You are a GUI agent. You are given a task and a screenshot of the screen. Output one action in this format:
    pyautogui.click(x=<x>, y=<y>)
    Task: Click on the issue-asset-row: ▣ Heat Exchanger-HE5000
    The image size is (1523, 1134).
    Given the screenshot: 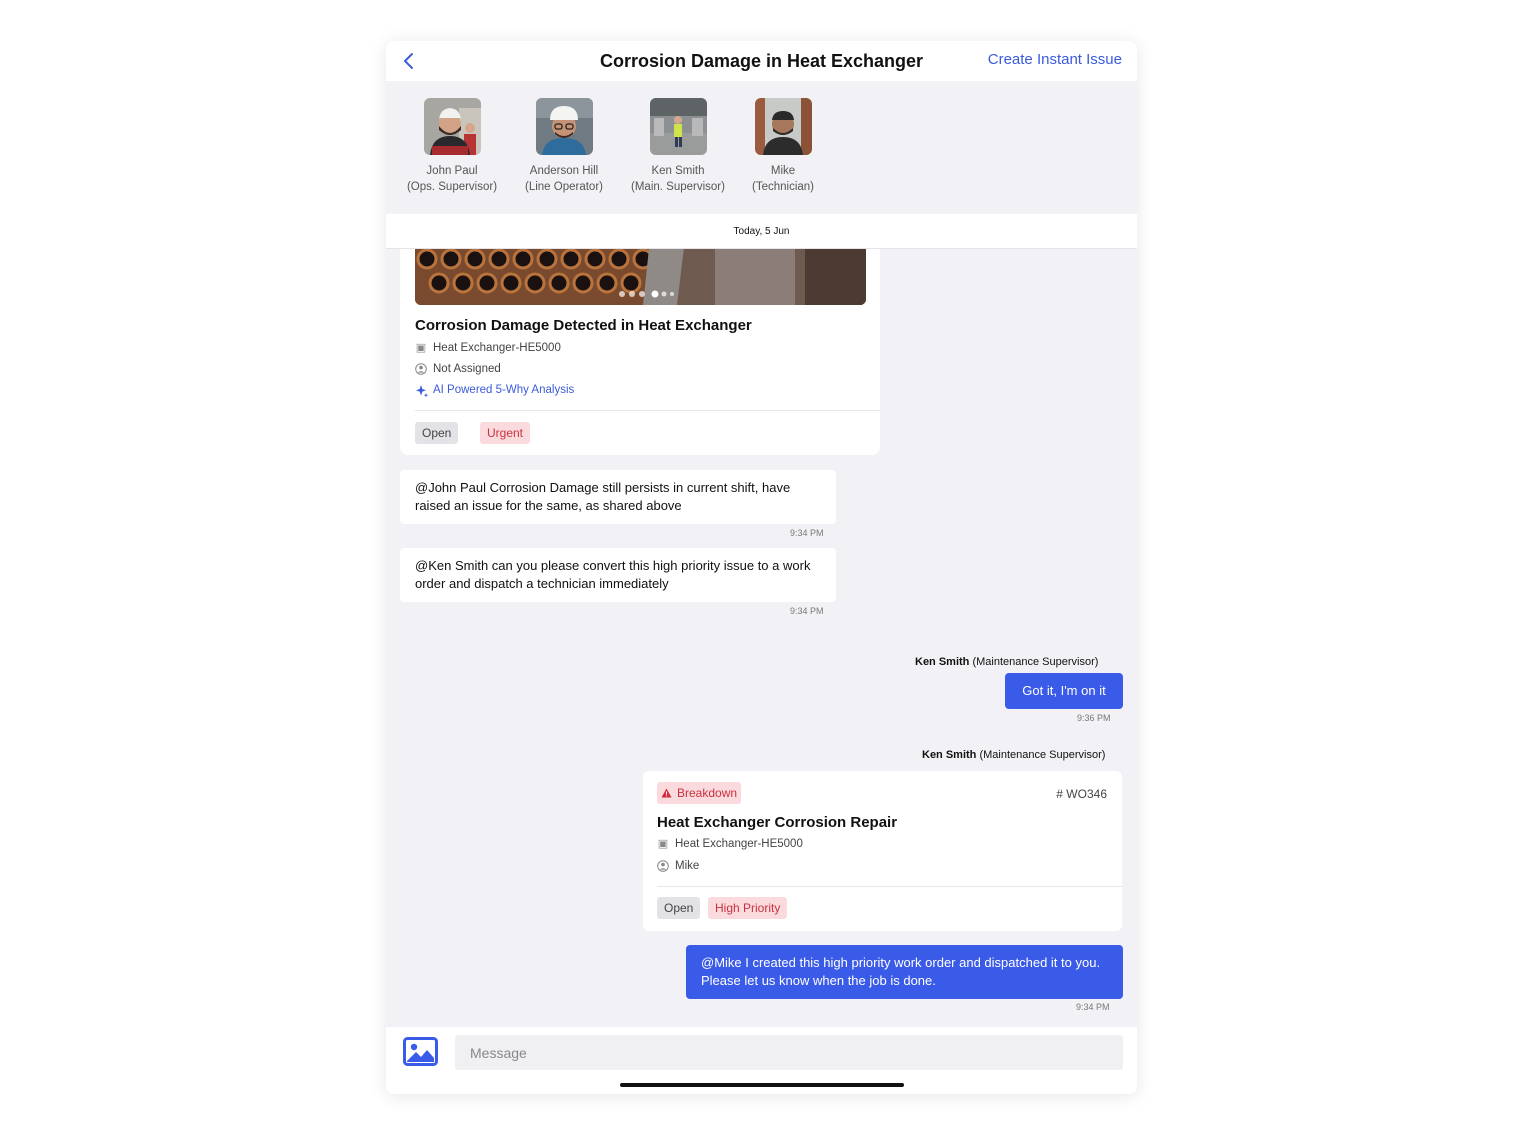 What is the action you would take?
    pyautogui.click(x=488, y=348)
    